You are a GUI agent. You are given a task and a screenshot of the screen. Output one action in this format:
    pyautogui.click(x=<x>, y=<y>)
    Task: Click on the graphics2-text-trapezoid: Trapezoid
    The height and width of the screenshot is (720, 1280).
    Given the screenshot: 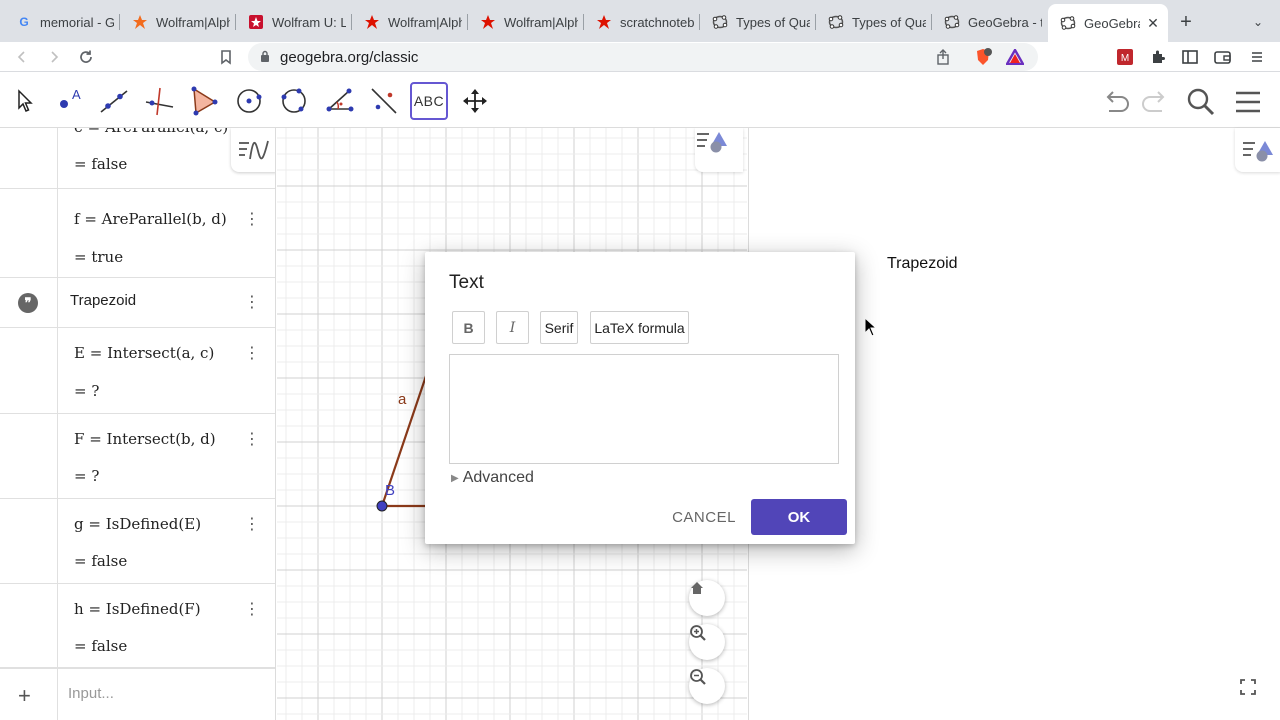 What is the action you would take?
    pyautogui.click(x=922, y=264)
    